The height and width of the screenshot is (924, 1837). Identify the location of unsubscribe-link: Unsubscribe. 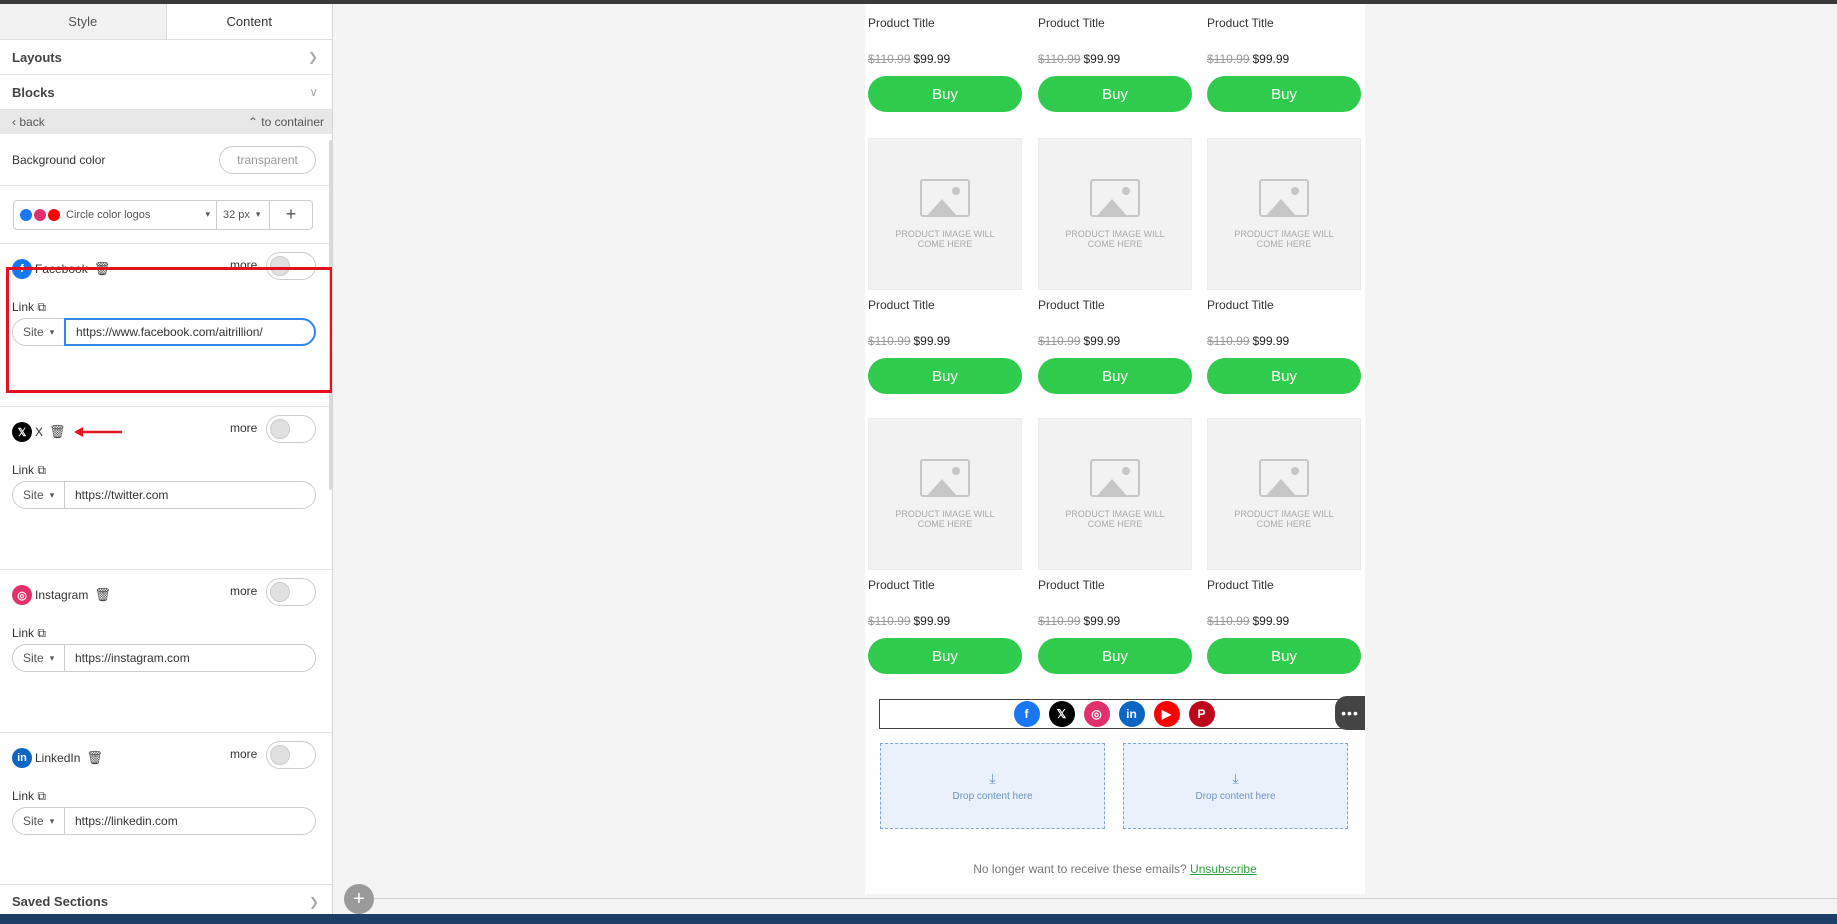
(1223, 869).